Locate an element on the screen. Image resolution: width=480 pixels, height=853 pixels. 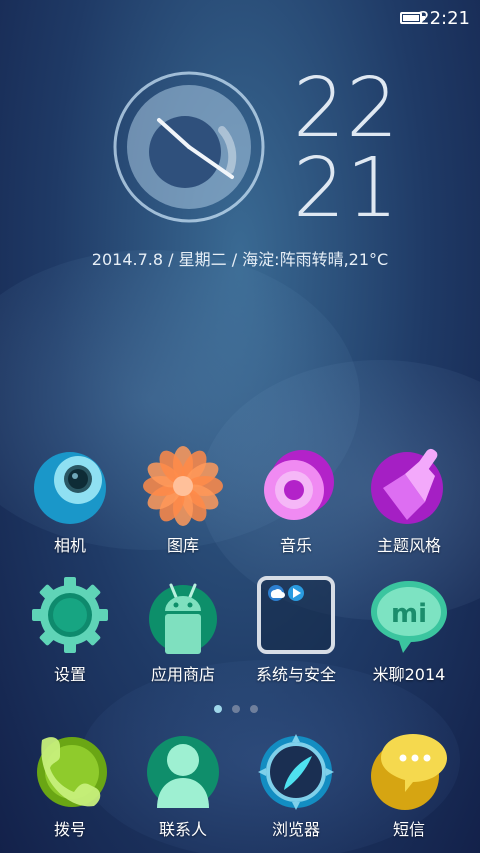
app-sms: 短信 is located at coordinates (409, 785).